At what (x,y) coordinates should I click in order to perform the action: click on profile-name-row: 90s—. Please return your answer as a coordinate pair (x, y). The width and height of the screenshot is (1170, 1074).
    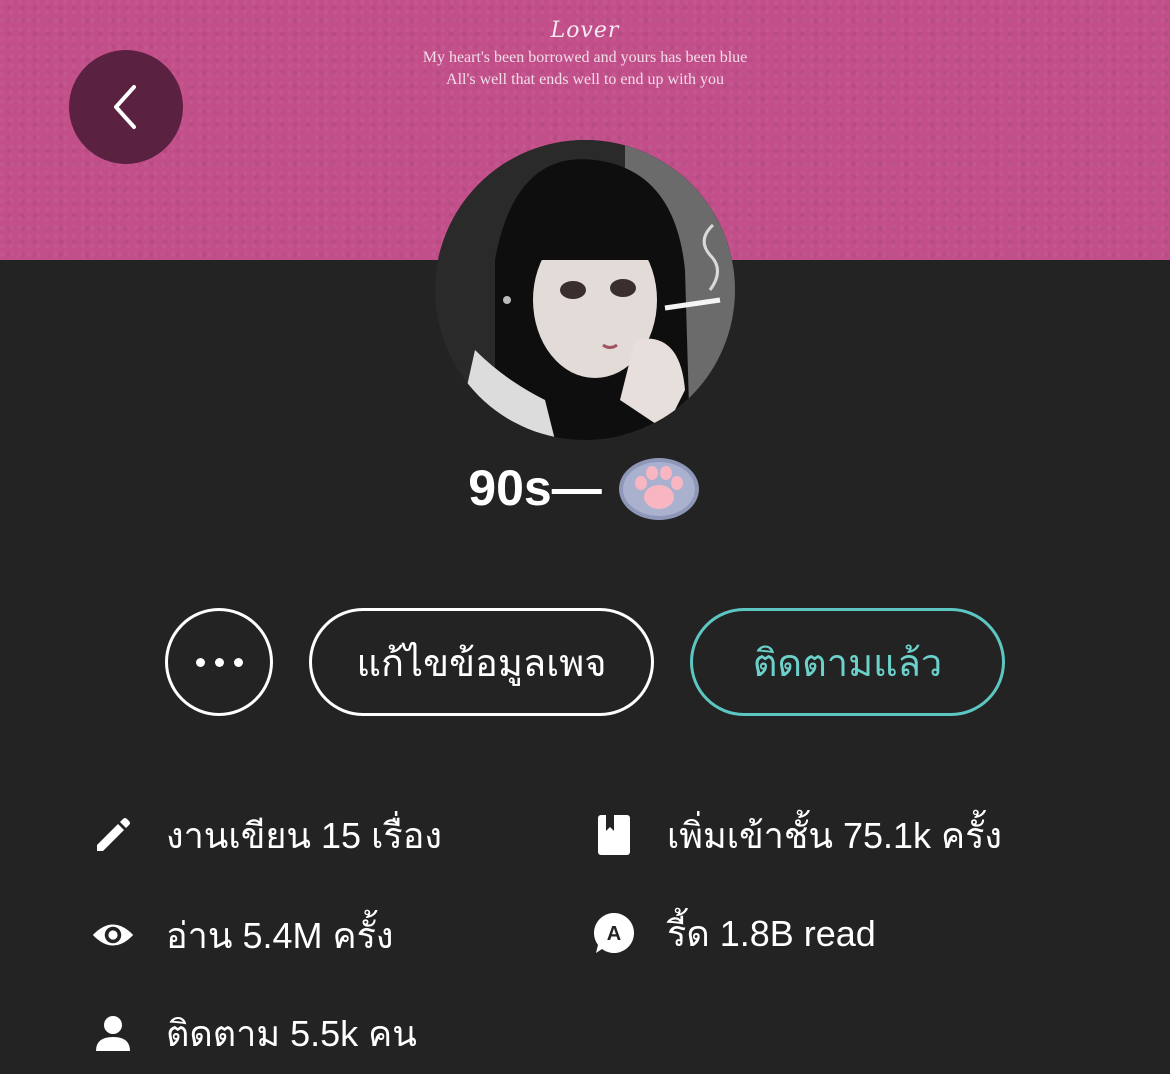
    Looking at the image, I should click on (585, 488).